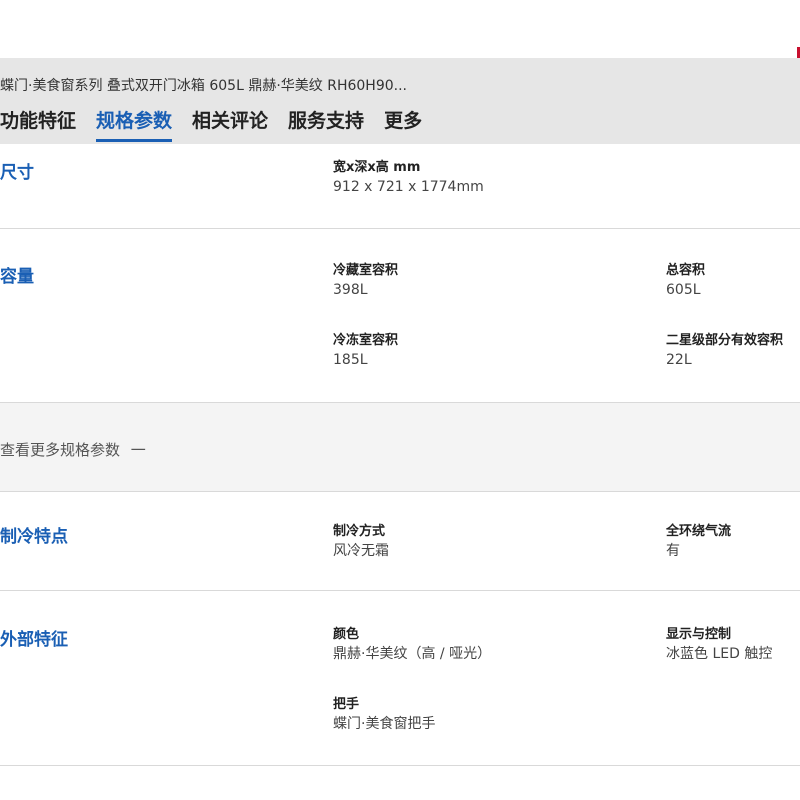 This screenshot has width=800, height=800. I want to click on section-cooling: 制冷特点 制冷方式 风冷无霜 全环绕气流 有, so click(400, 540).